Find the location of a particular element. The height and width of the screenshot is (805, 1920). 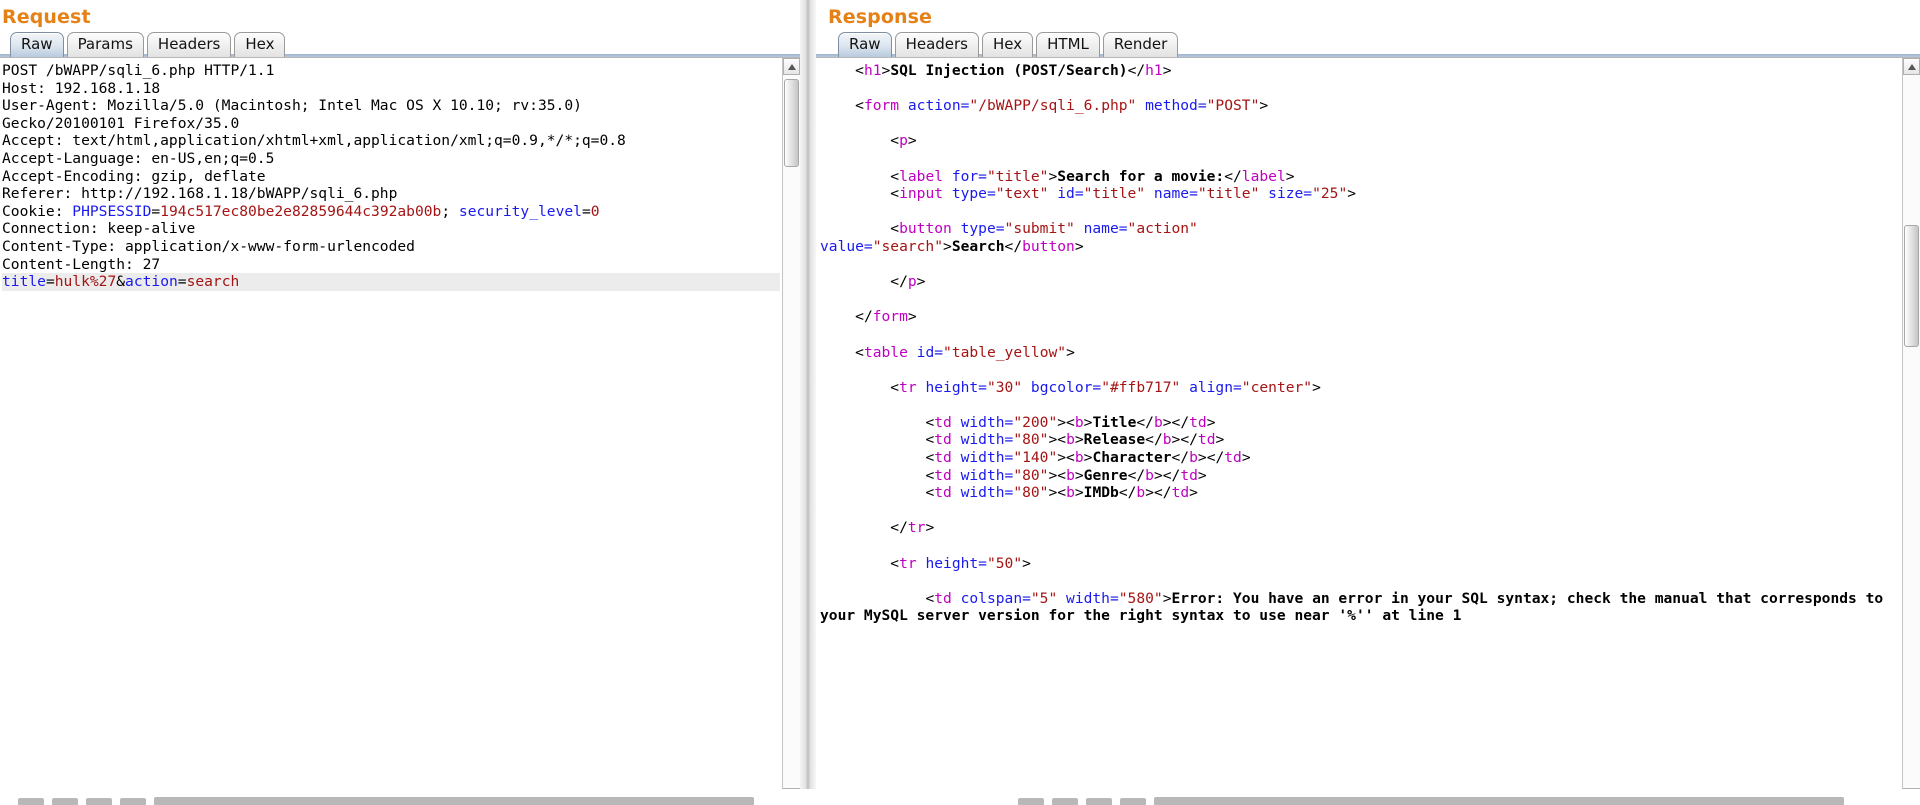

response-header-cell-line: <td width="80"><b>Release</b></td> is located at coordinates (1075, 440).